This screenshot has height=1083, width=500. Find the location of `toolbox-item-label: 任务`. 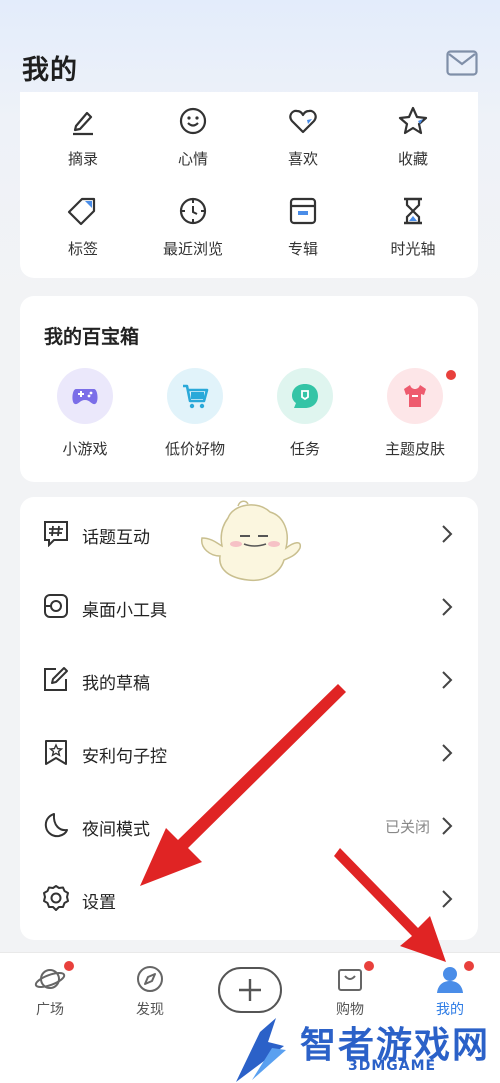

toolbox-item-label: 任务 is located at coordinates (304, 449).